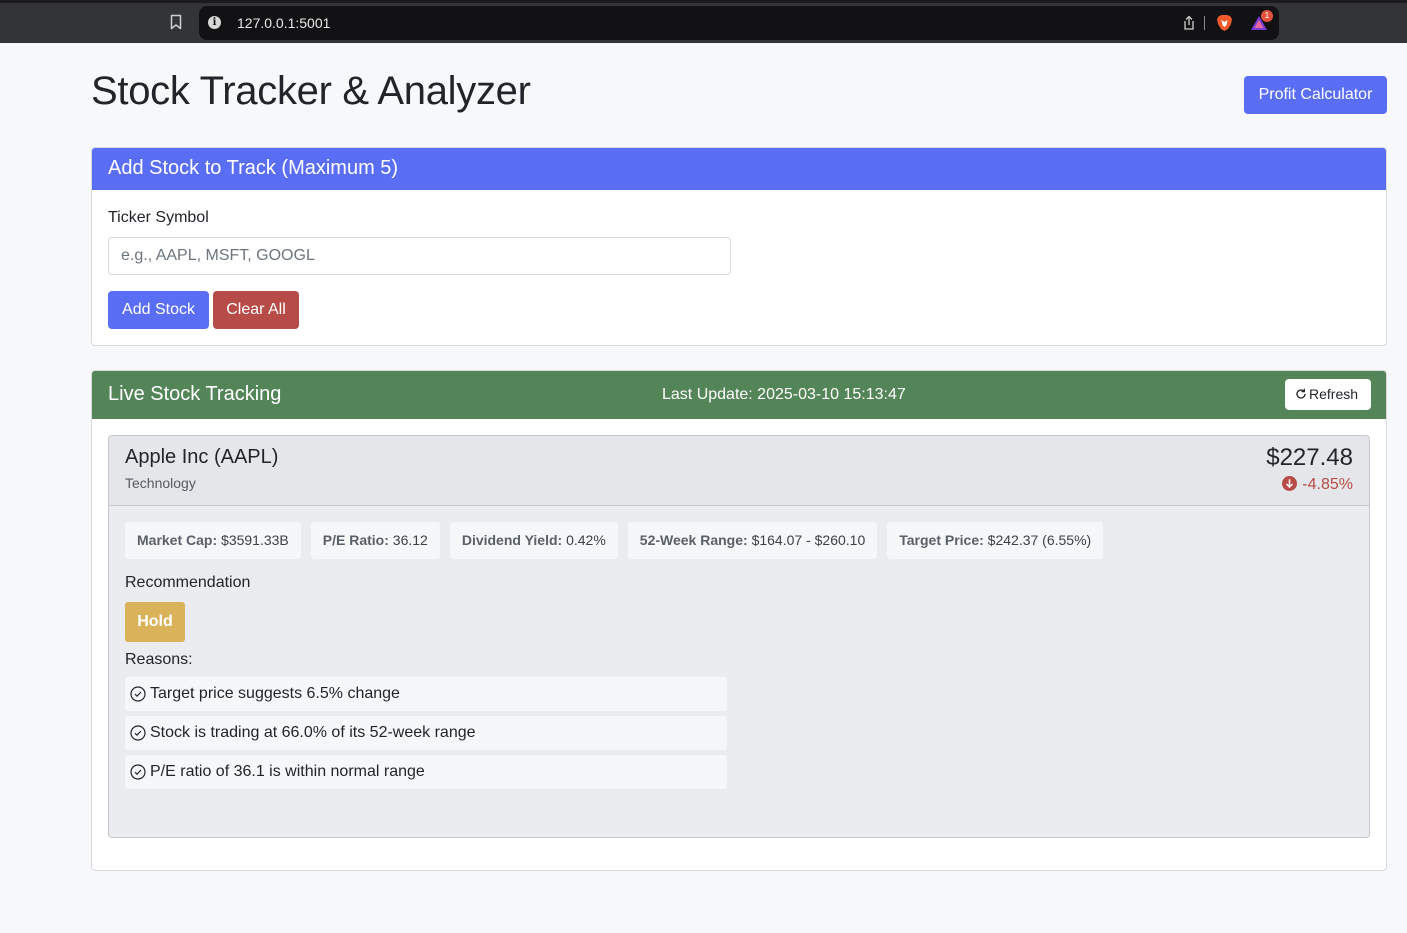  Describe the element at coordinates (419, 256) in the screenshot. I see `ticker-symbol-input` at that location.